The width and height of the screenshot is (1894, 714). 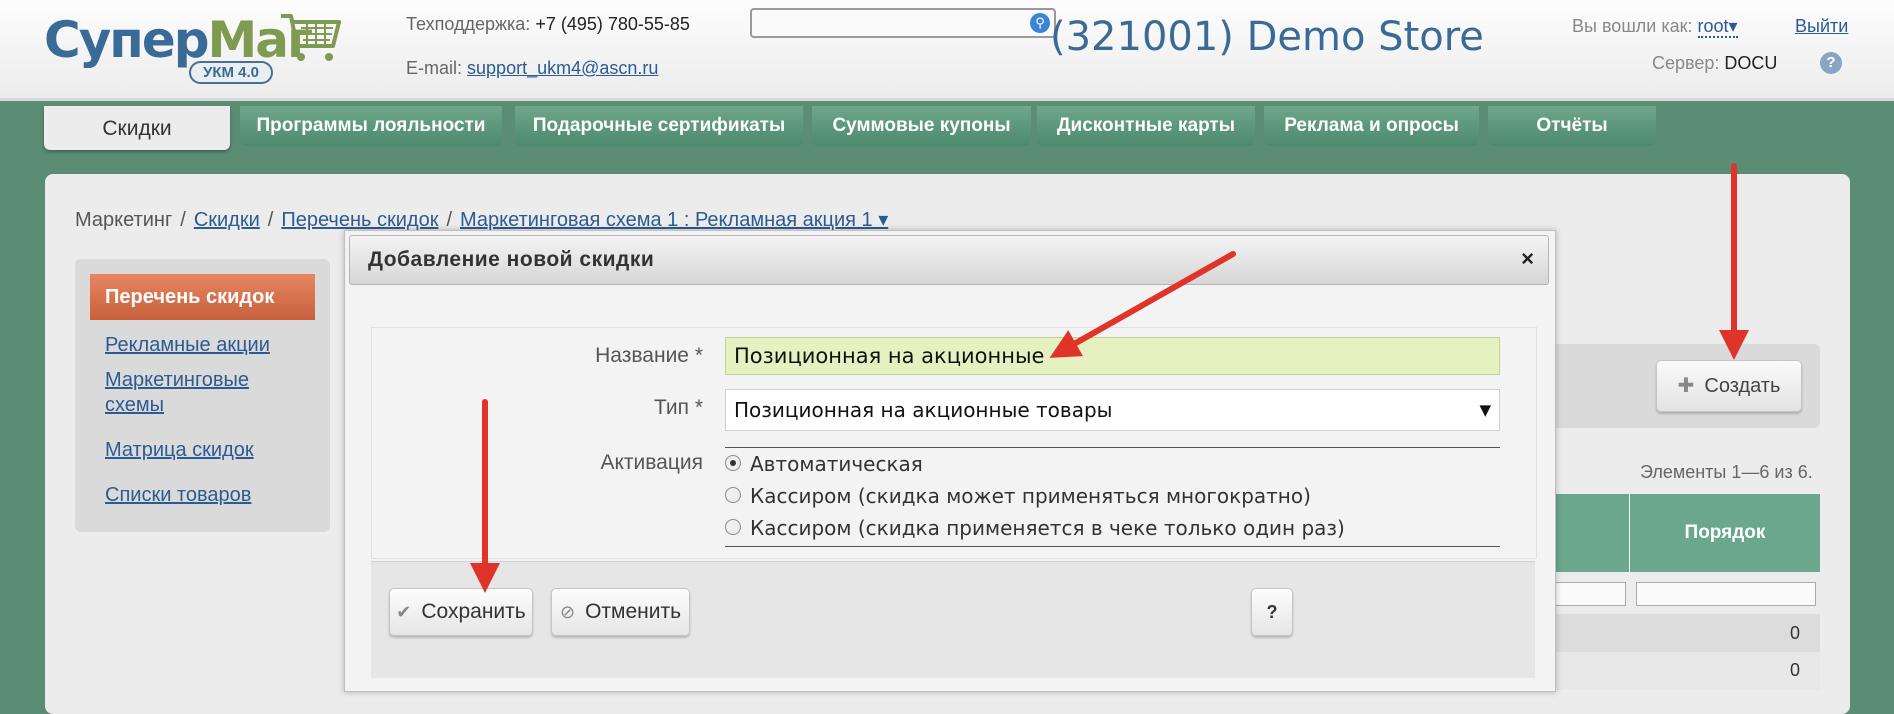 I want to click on sidebar-item-ad-campaigns: Рекламные акции, so click(x=205, y=345).